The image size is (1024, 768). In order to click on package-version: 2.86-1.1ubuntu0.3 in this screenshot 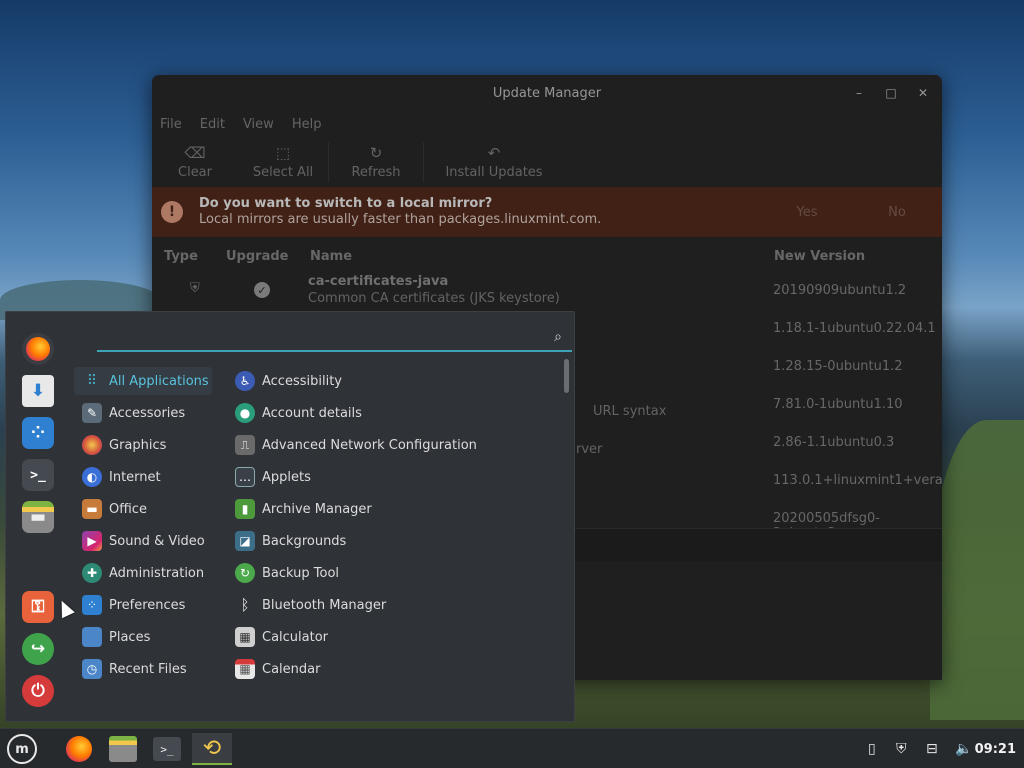, I will do `click(834, 442)`.